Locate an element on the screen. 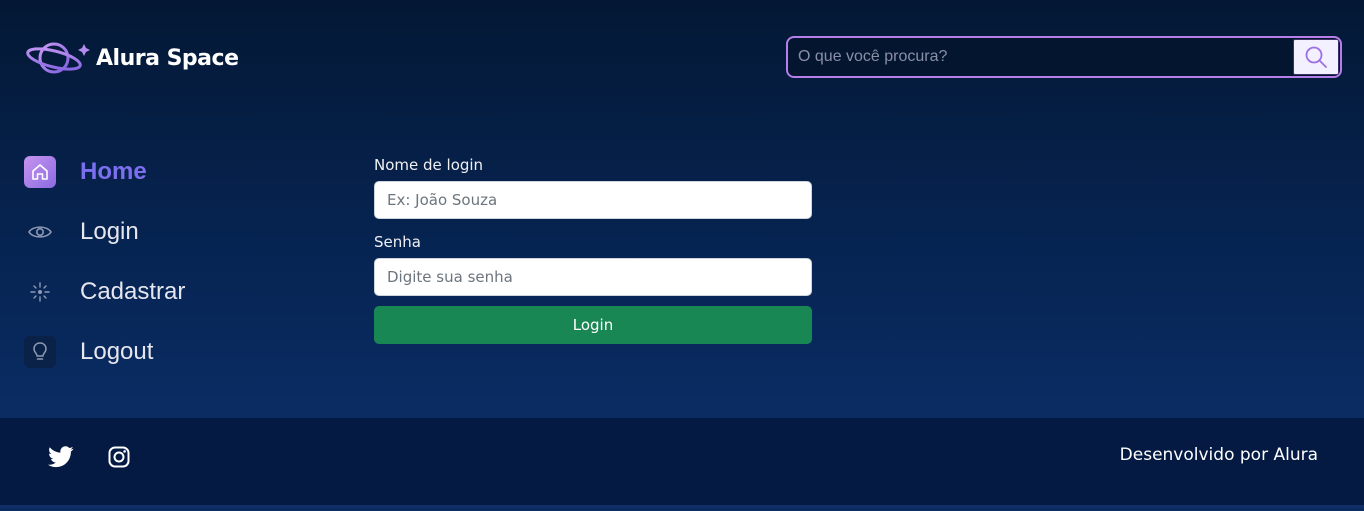  search-bar is located at coordinates (1064, 57).